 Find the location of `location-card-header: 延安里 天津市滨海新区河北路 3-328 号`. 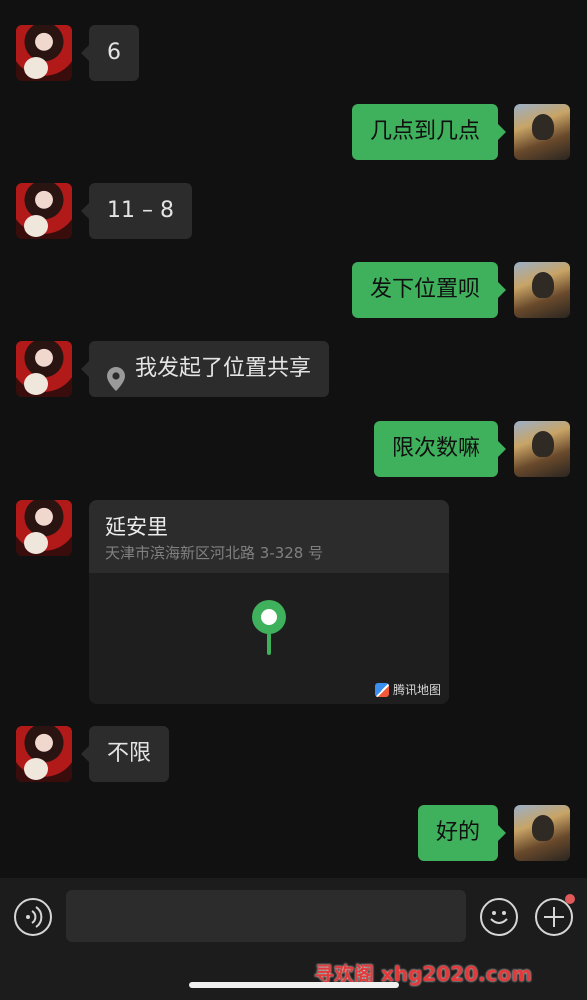

location-card-header: 延安里 天津市滨海新区河北路 3-328 号 is located at coordinates (269, 536).